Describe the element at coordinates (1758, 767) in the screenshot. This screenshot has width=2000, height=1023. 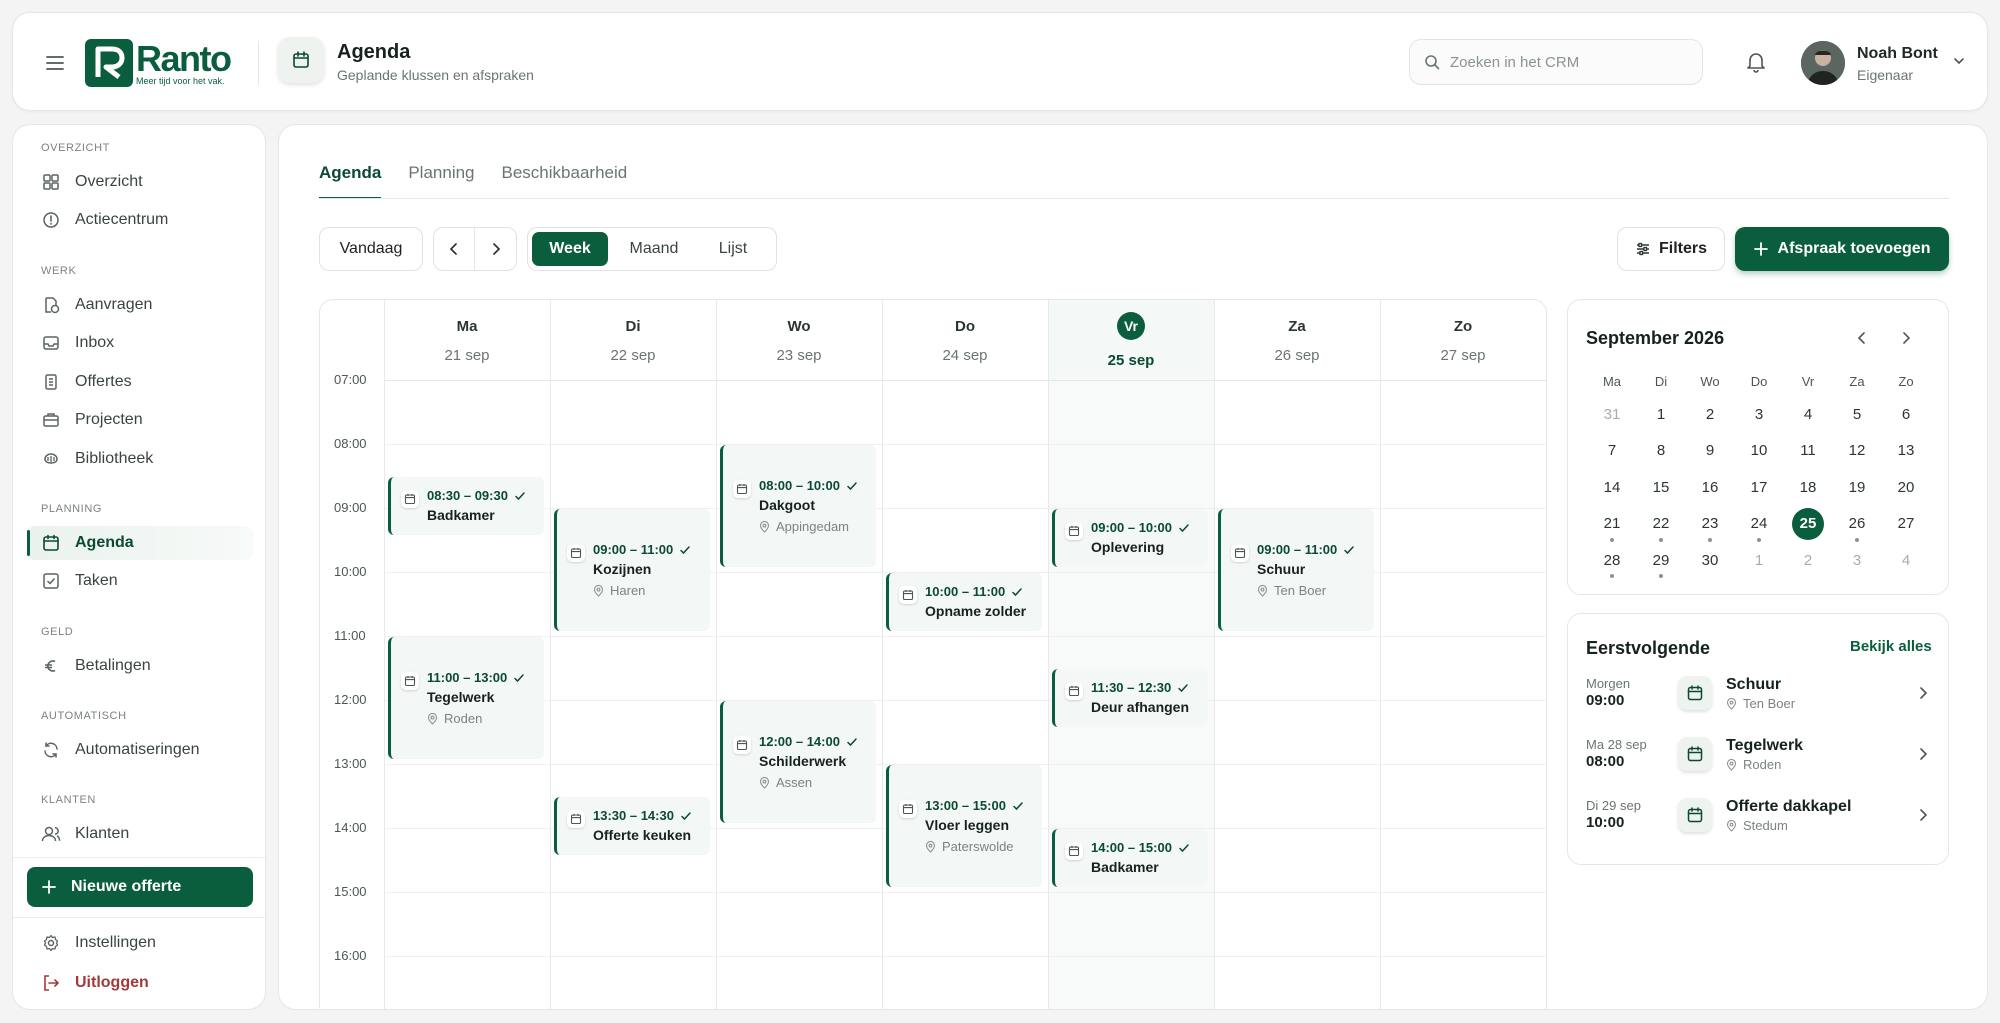
I see `upcoming-item: Ma 28 sep 08:00 Tegelwerk Roden` at that location.